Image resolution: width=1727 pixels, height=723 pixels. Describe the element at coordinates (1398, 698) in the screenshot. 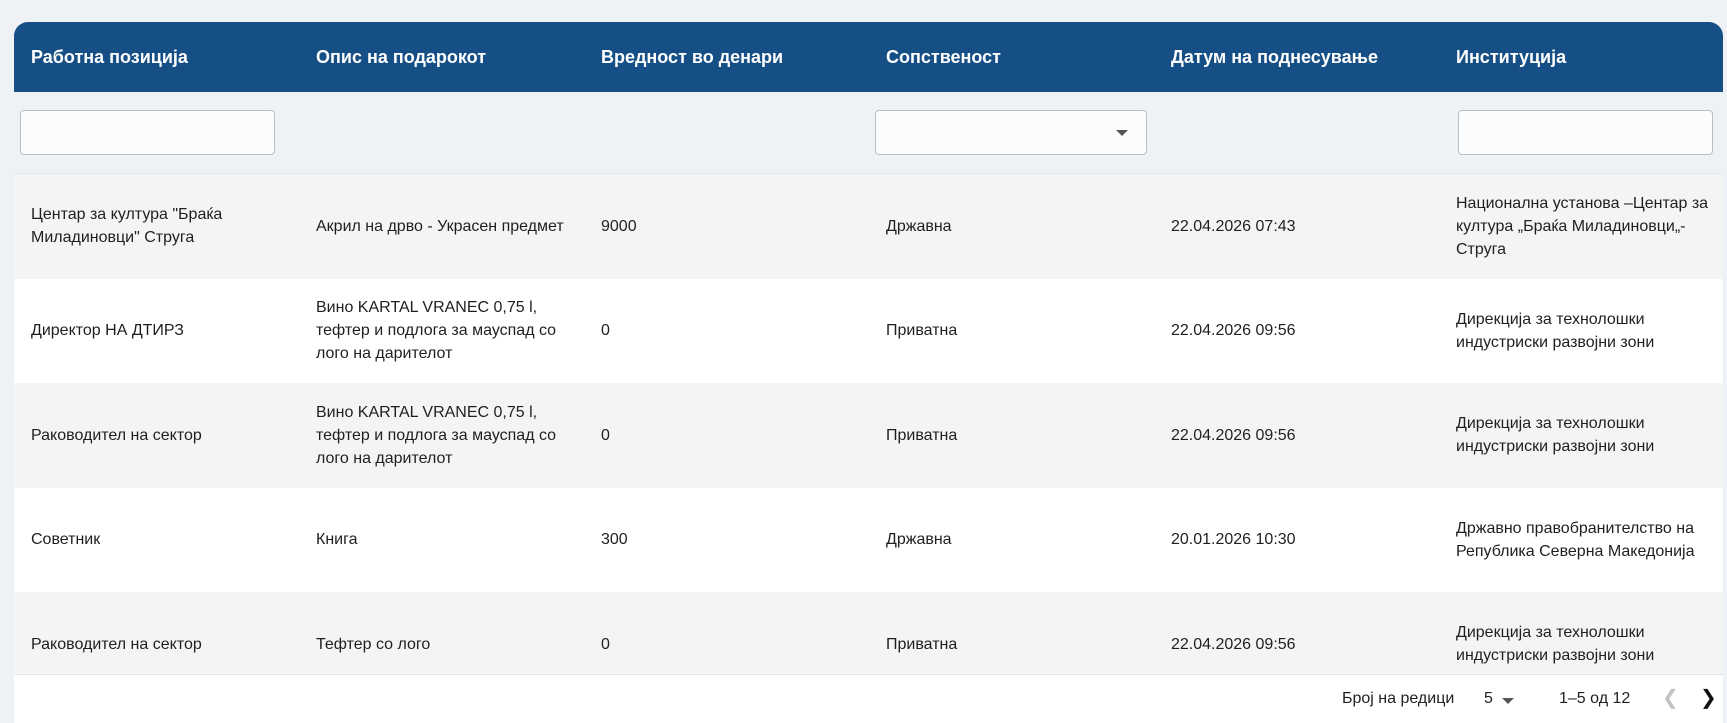

I see `rows-per-page-label: Број на редици` at that location.